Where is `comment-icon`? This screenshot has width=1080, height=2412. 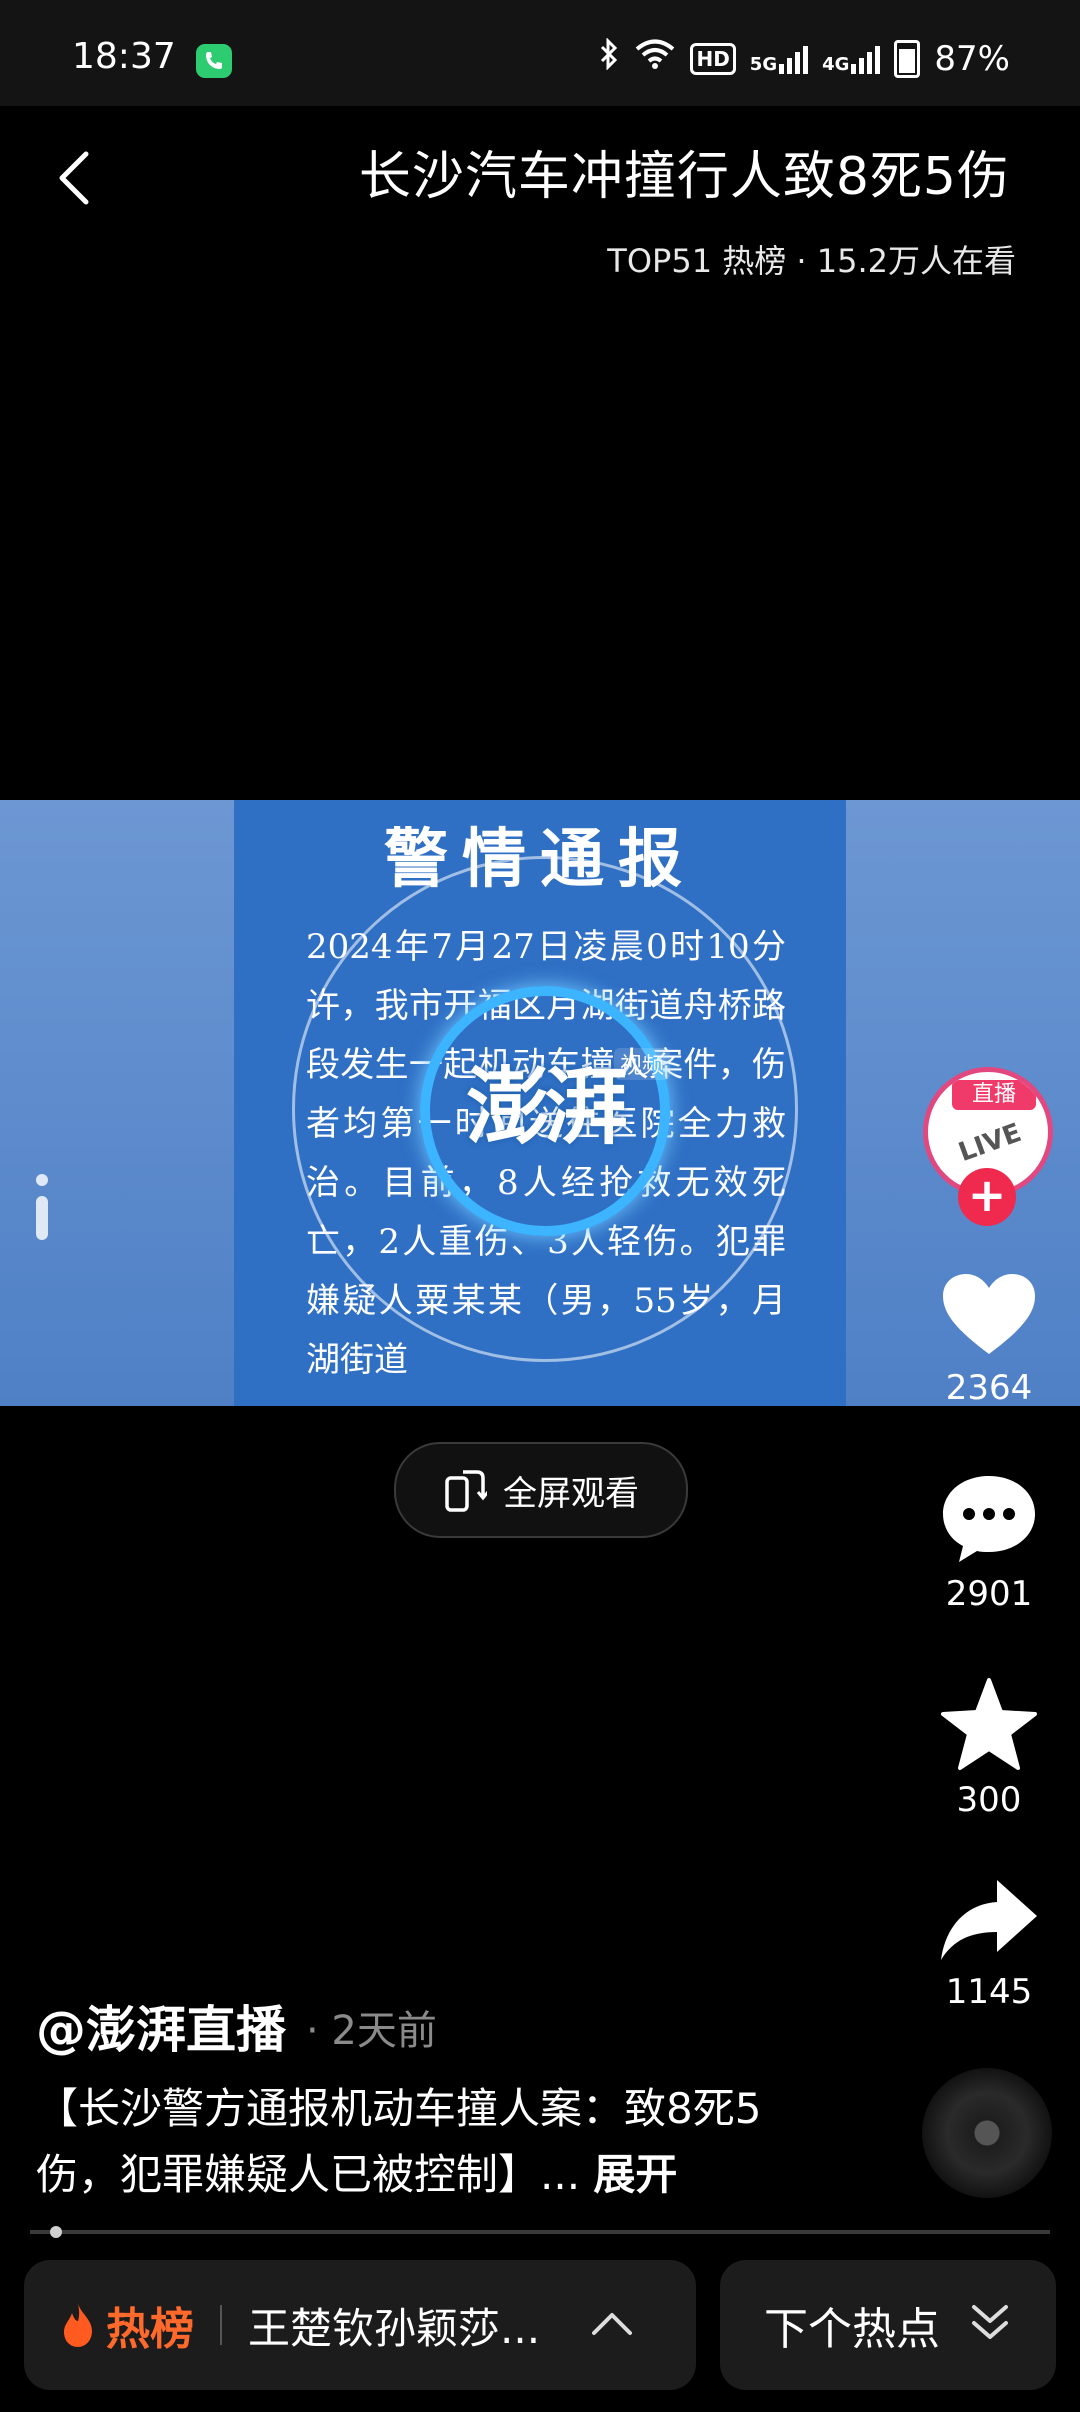
comment-icon is located at coordinates (989, 1519).